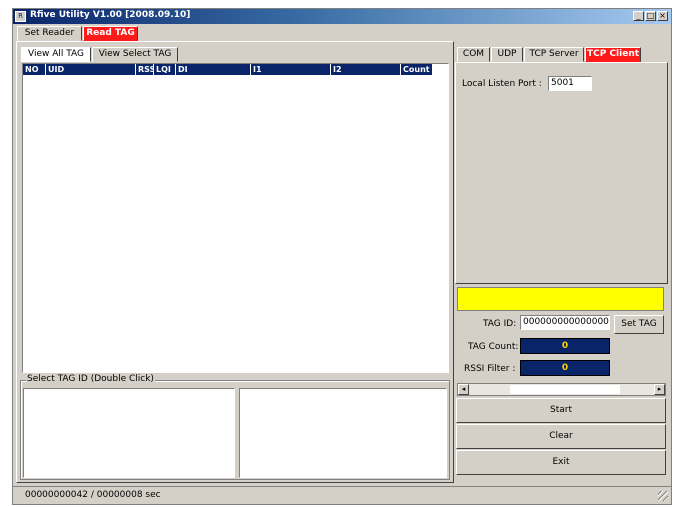 This screenshot has height=507, width=680. What do you see at coordinates (561, 173) in the screenshot?
I see `tcp-client-panel: Local Listen Port : 5001` at bounding box center [561, 173].